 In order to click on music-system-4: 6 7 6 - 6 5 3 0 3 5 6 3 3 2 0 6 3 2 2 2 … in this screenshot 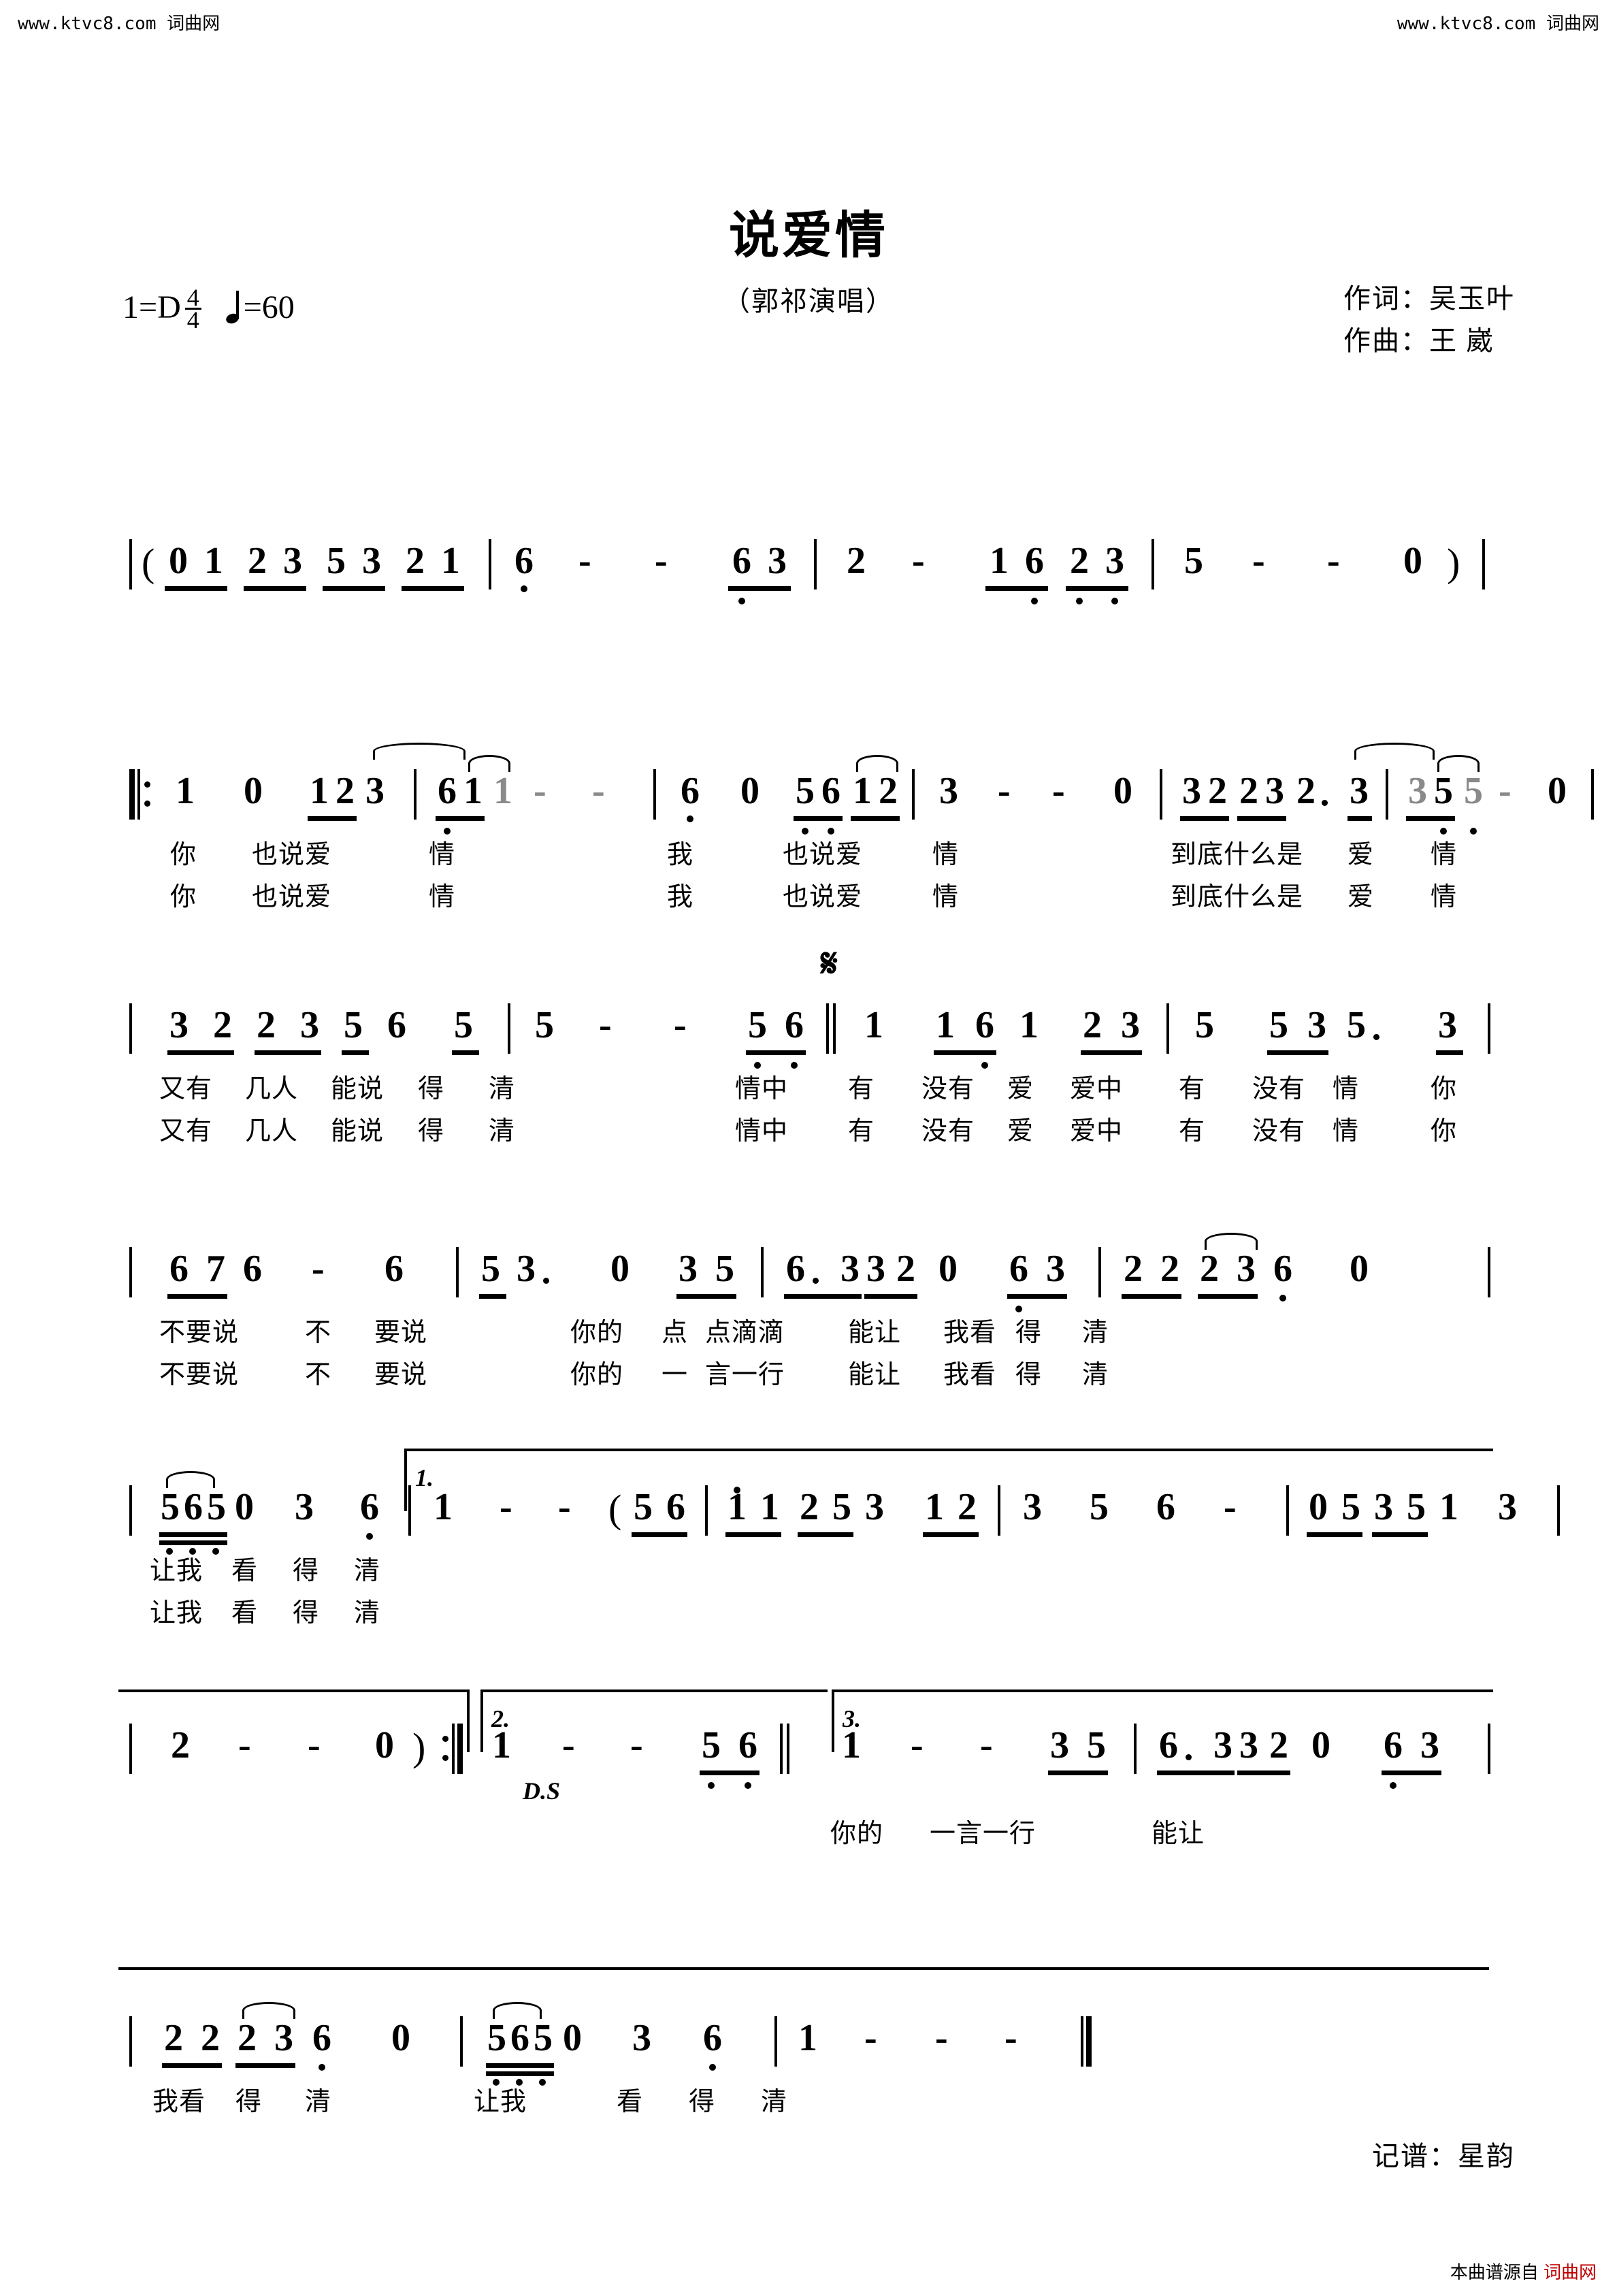, I will do `click(810, 1310)`.